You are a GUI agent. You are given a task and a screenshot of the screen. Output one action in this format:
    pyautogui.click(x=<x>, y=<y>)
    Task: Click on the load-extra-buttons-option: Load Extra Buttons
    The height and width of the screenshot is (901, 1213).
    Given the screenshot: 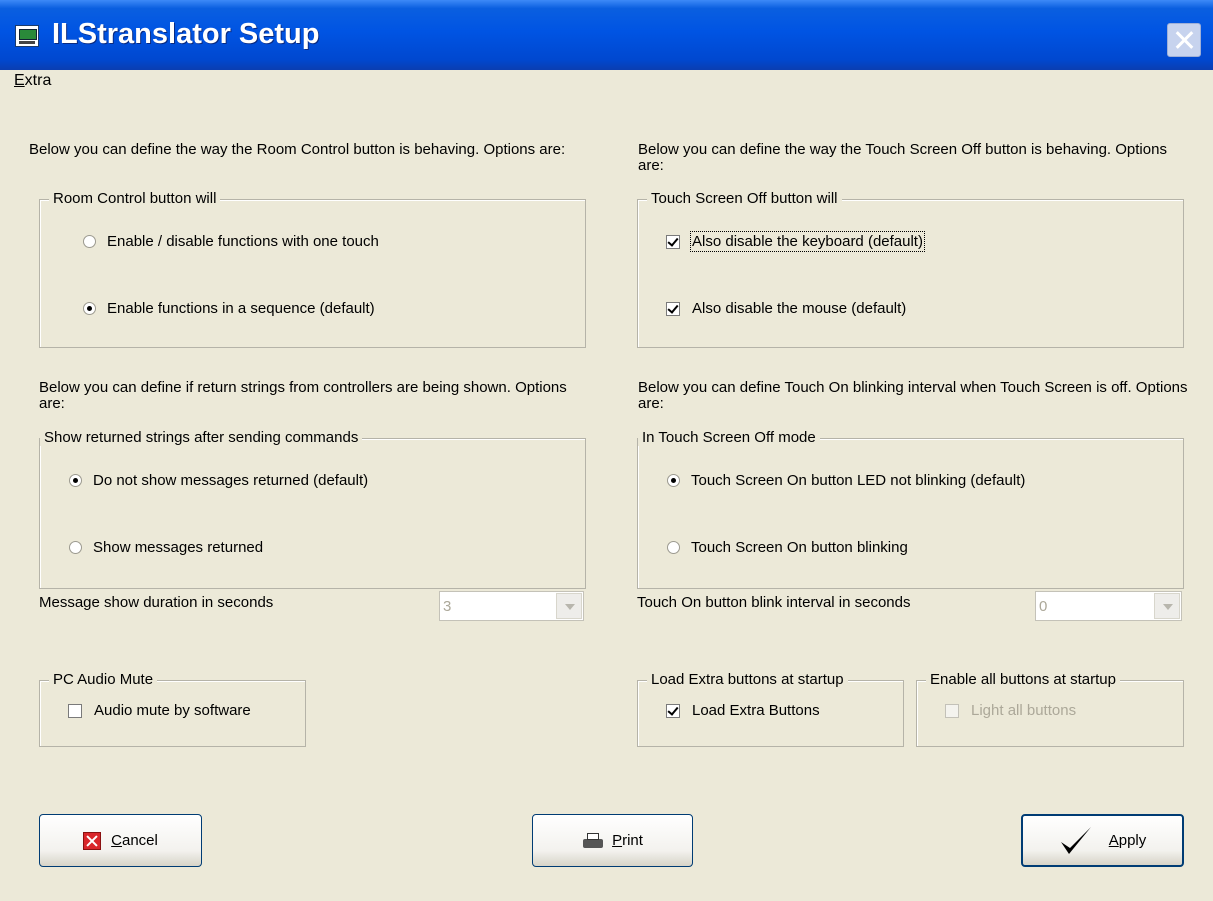 What is the action you would take?
    pyautogui.click(x=743, y=710)
    